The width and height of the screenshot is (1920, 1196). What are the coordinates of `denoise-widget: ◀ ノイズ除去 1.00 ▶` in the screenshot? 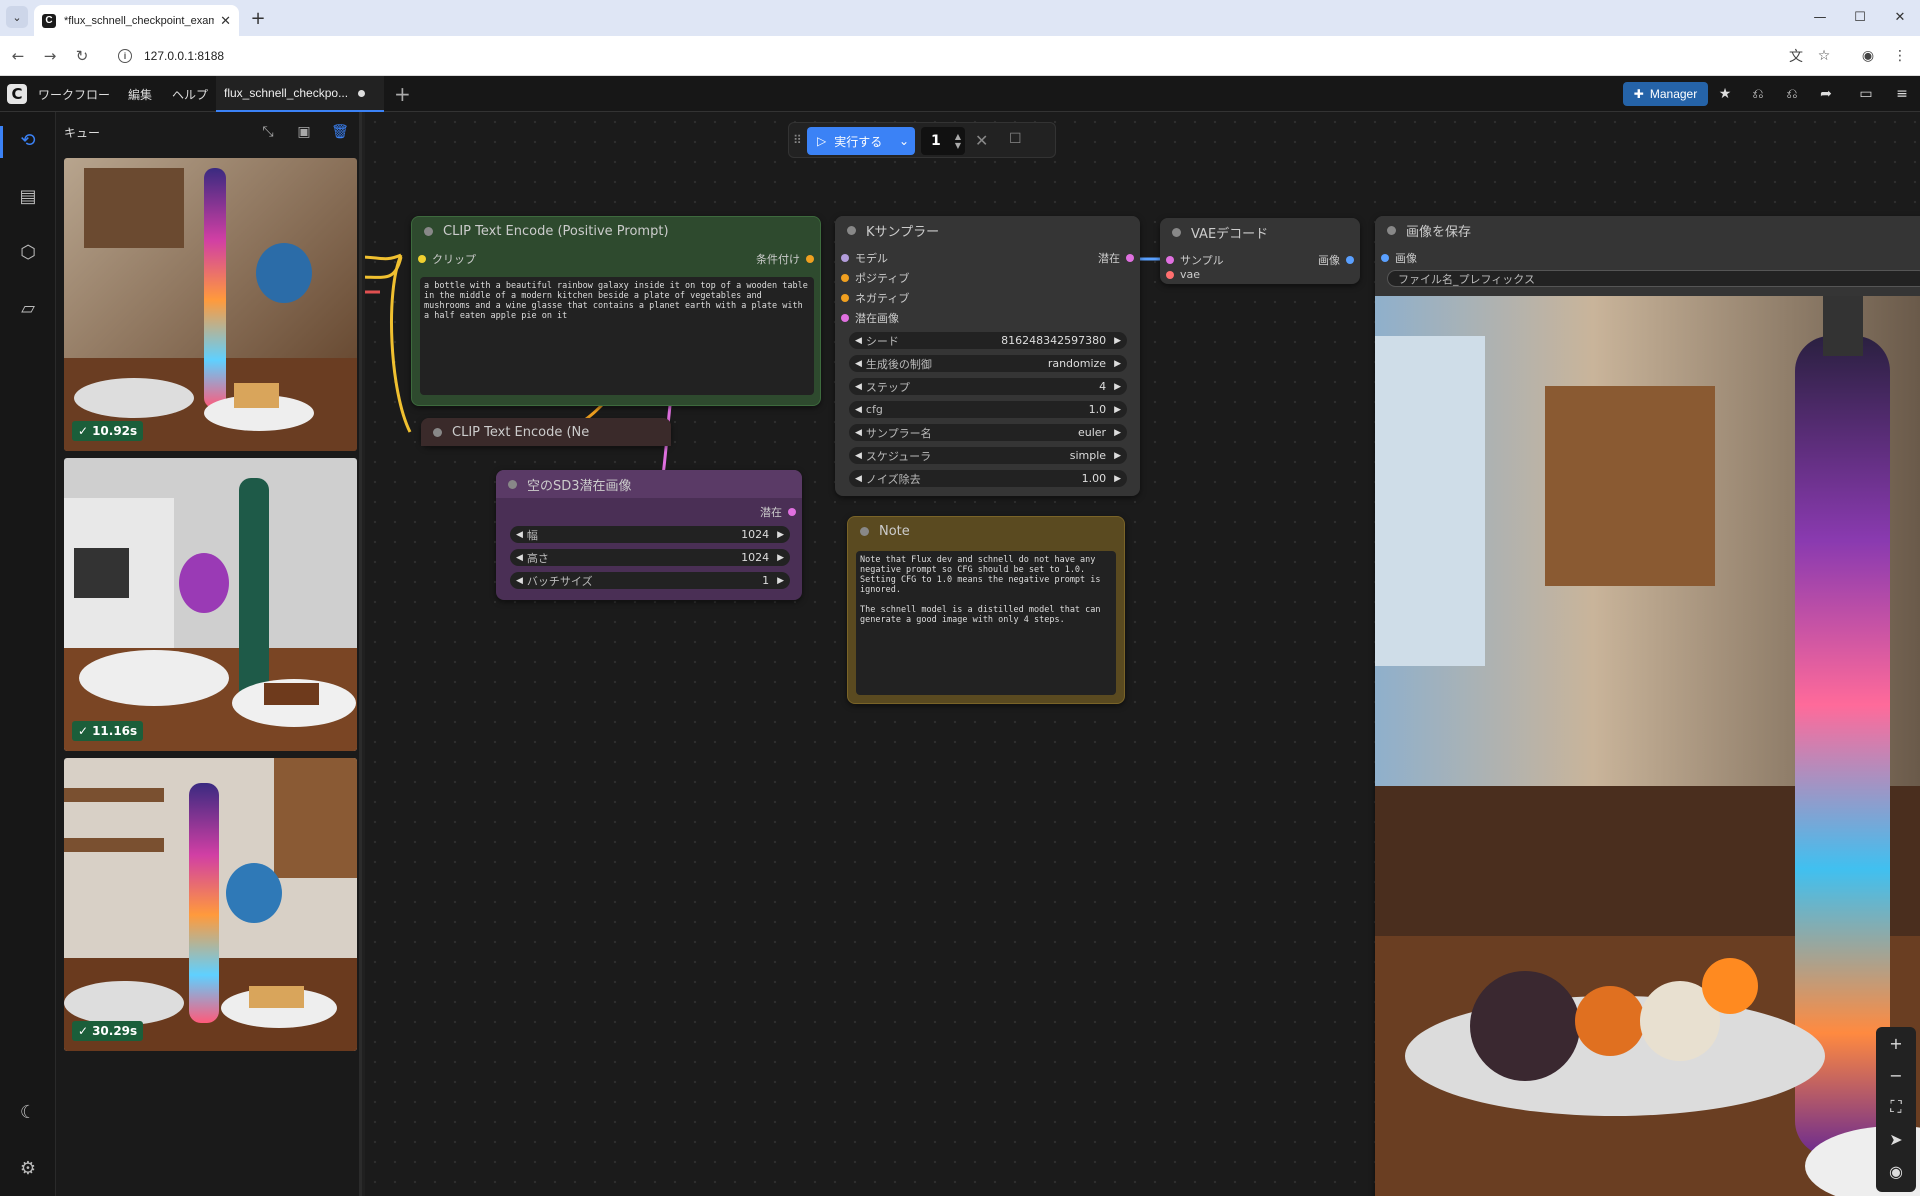 It's located at (988, 478).